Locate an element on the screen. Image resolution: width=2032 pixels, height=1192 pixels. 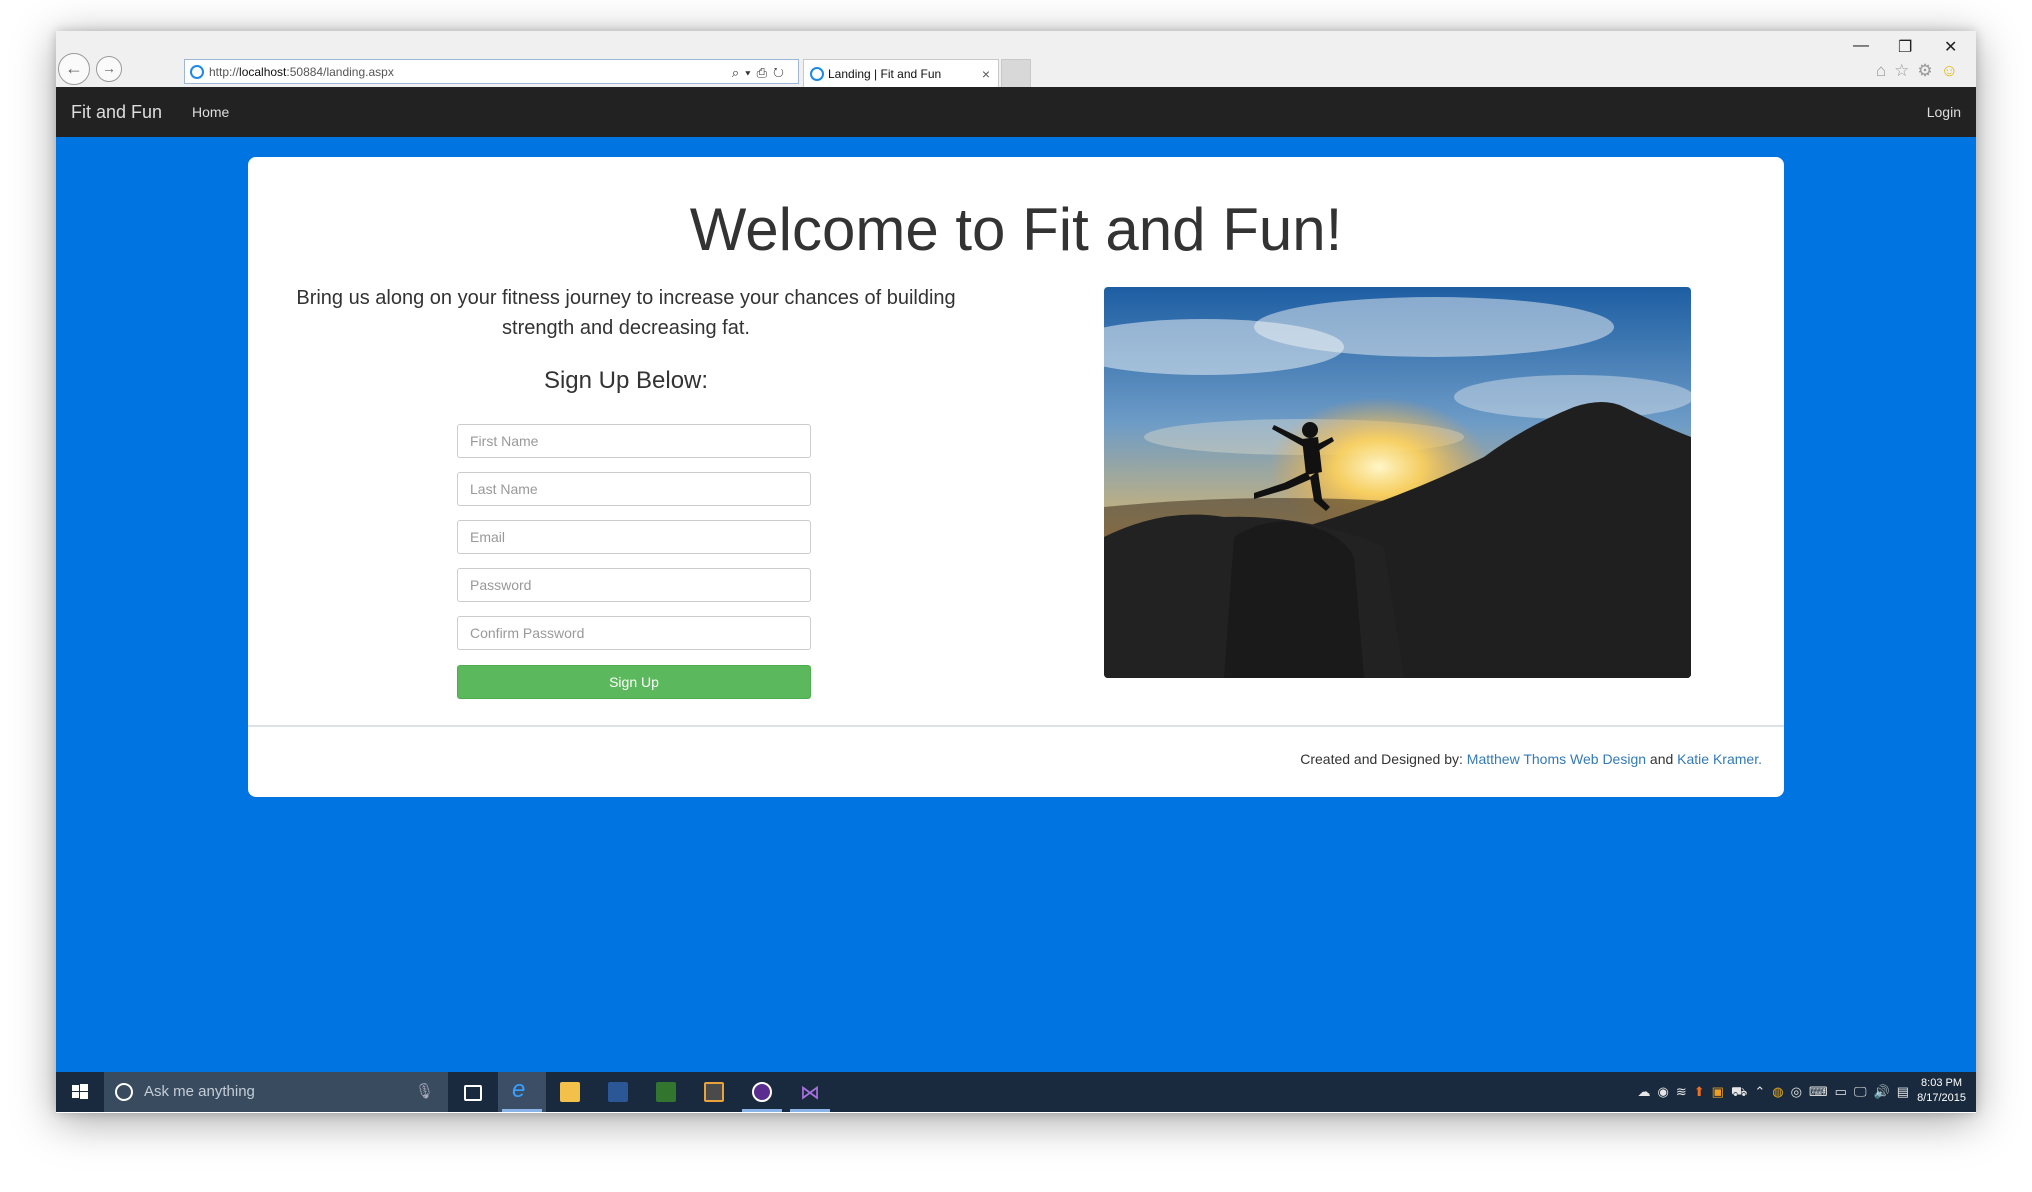
visual-studio-icon: ⋈ is located at coordinates (810, 1093).